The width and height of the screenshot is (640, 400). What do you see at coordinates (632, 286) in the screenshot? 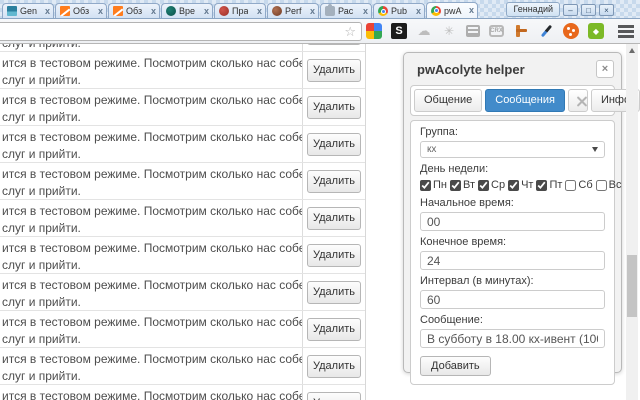
I see `scrollbar-thumb` at bounding box center [632, 286].